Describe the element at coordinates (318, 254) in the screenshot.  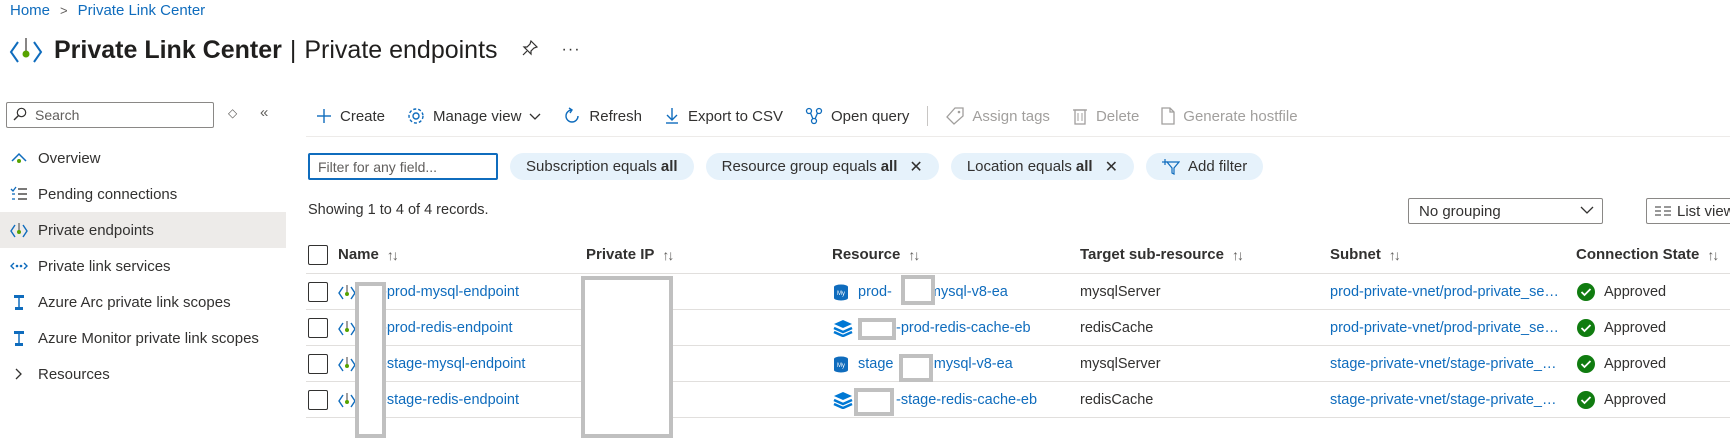
I see `select-all-checkbox` at that location.